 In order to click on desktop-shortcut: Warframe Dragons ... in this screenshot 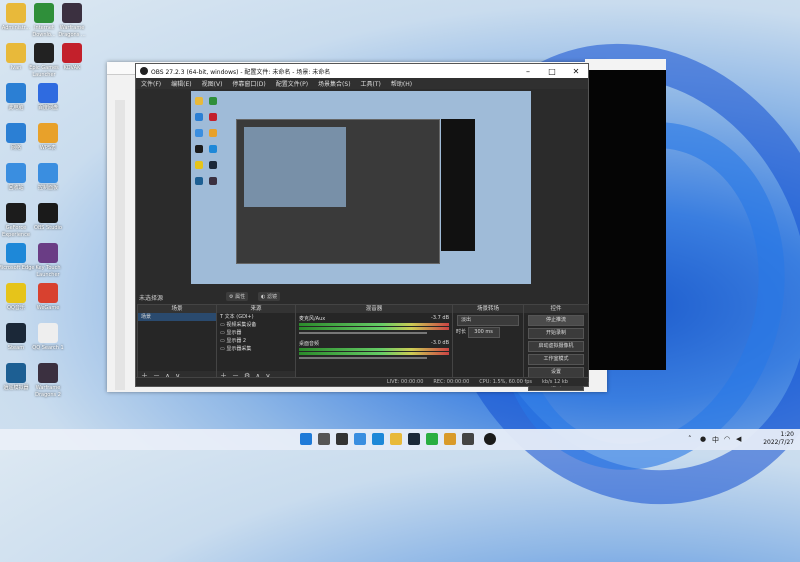, I will do `click(72, 21)`.